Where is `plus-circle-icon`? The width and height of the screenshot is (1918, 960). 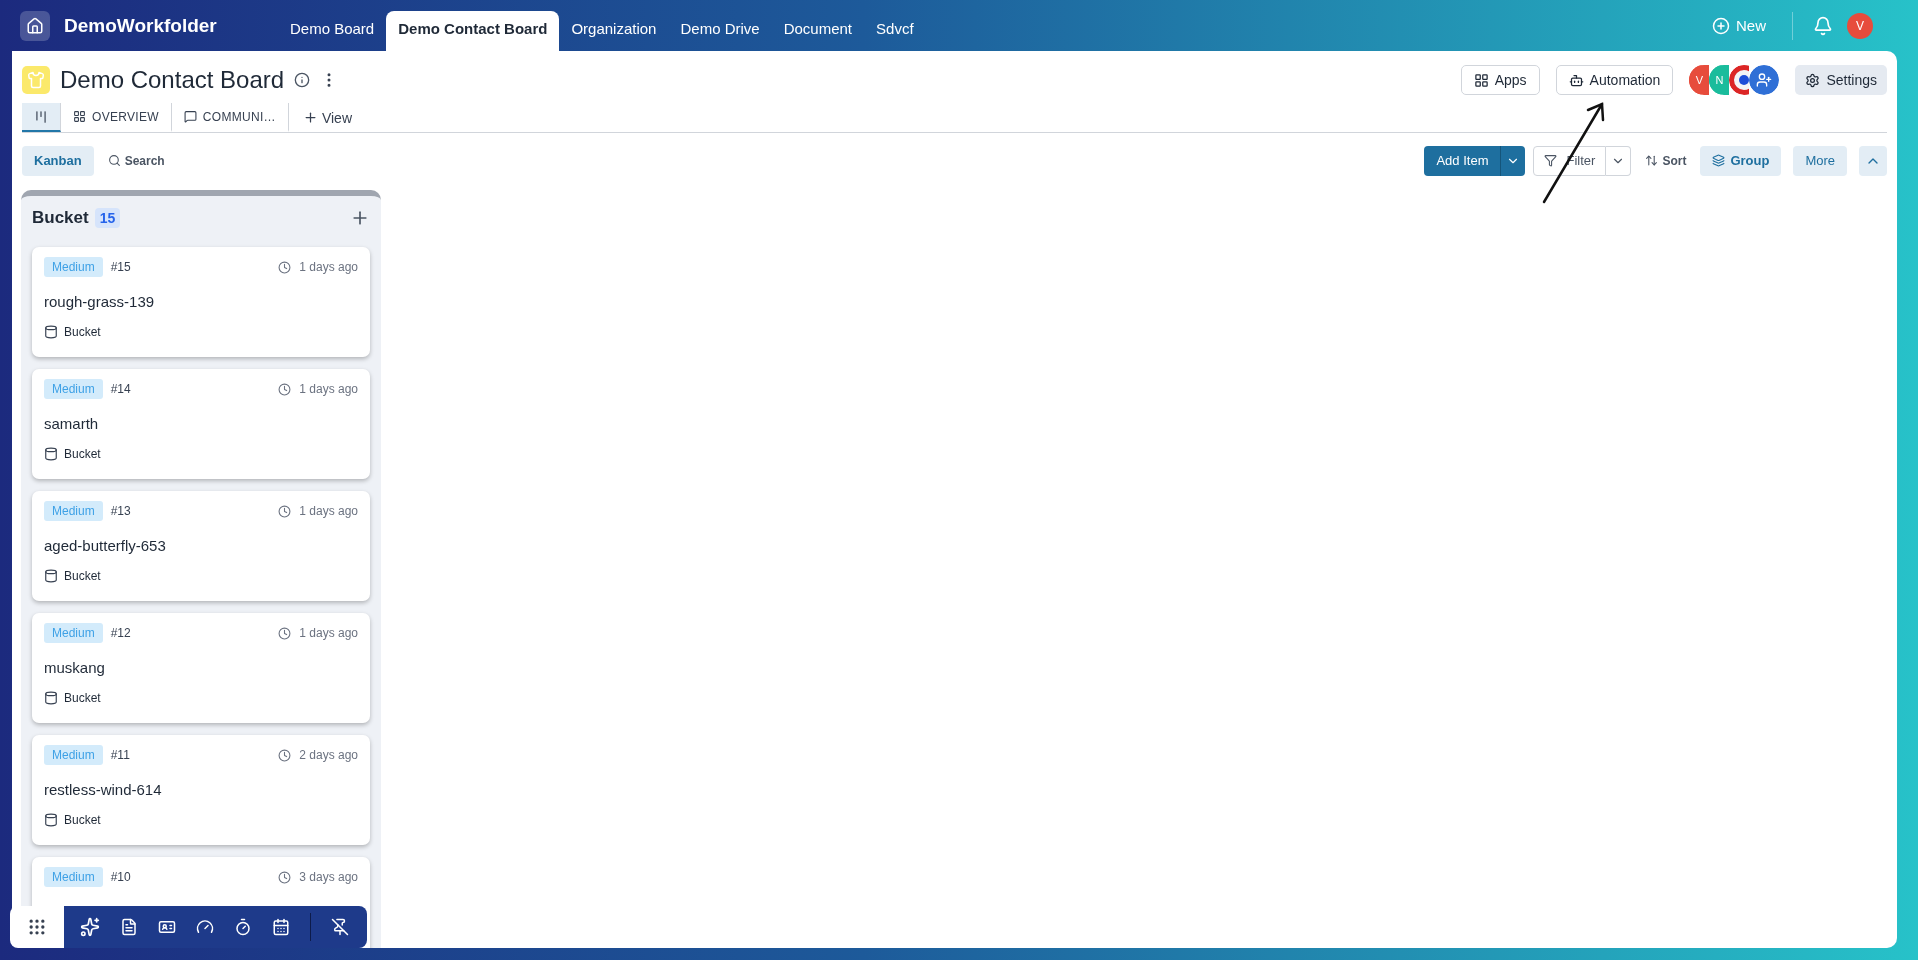 plus-circle-icon is located at coordinates (1721, 25).